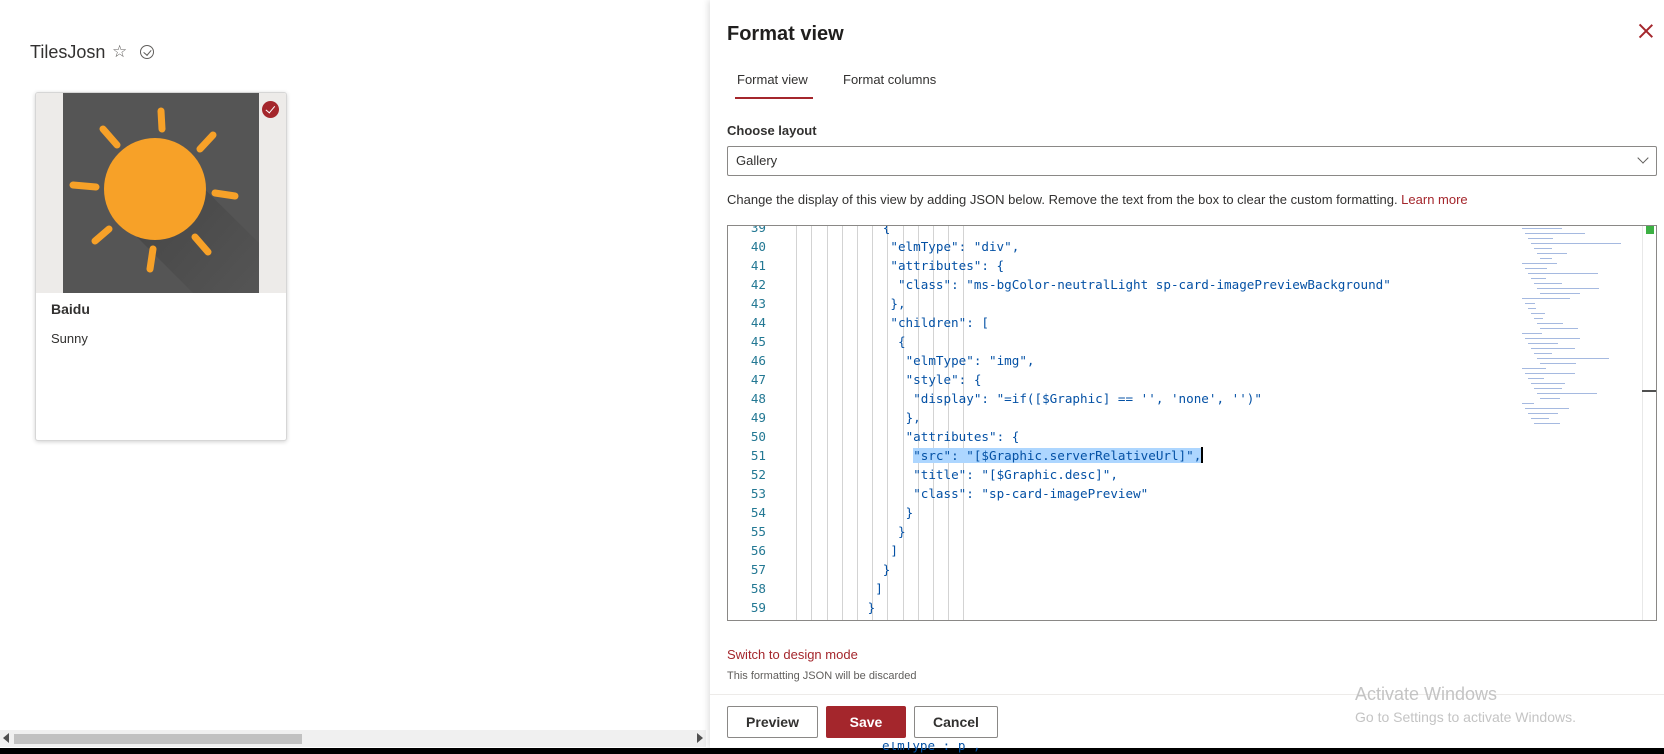 This screenshot has width=1664, height=754. Describe the element at coordinates (1187, 694) in the screenshot. I see `footer-divider` at that location.